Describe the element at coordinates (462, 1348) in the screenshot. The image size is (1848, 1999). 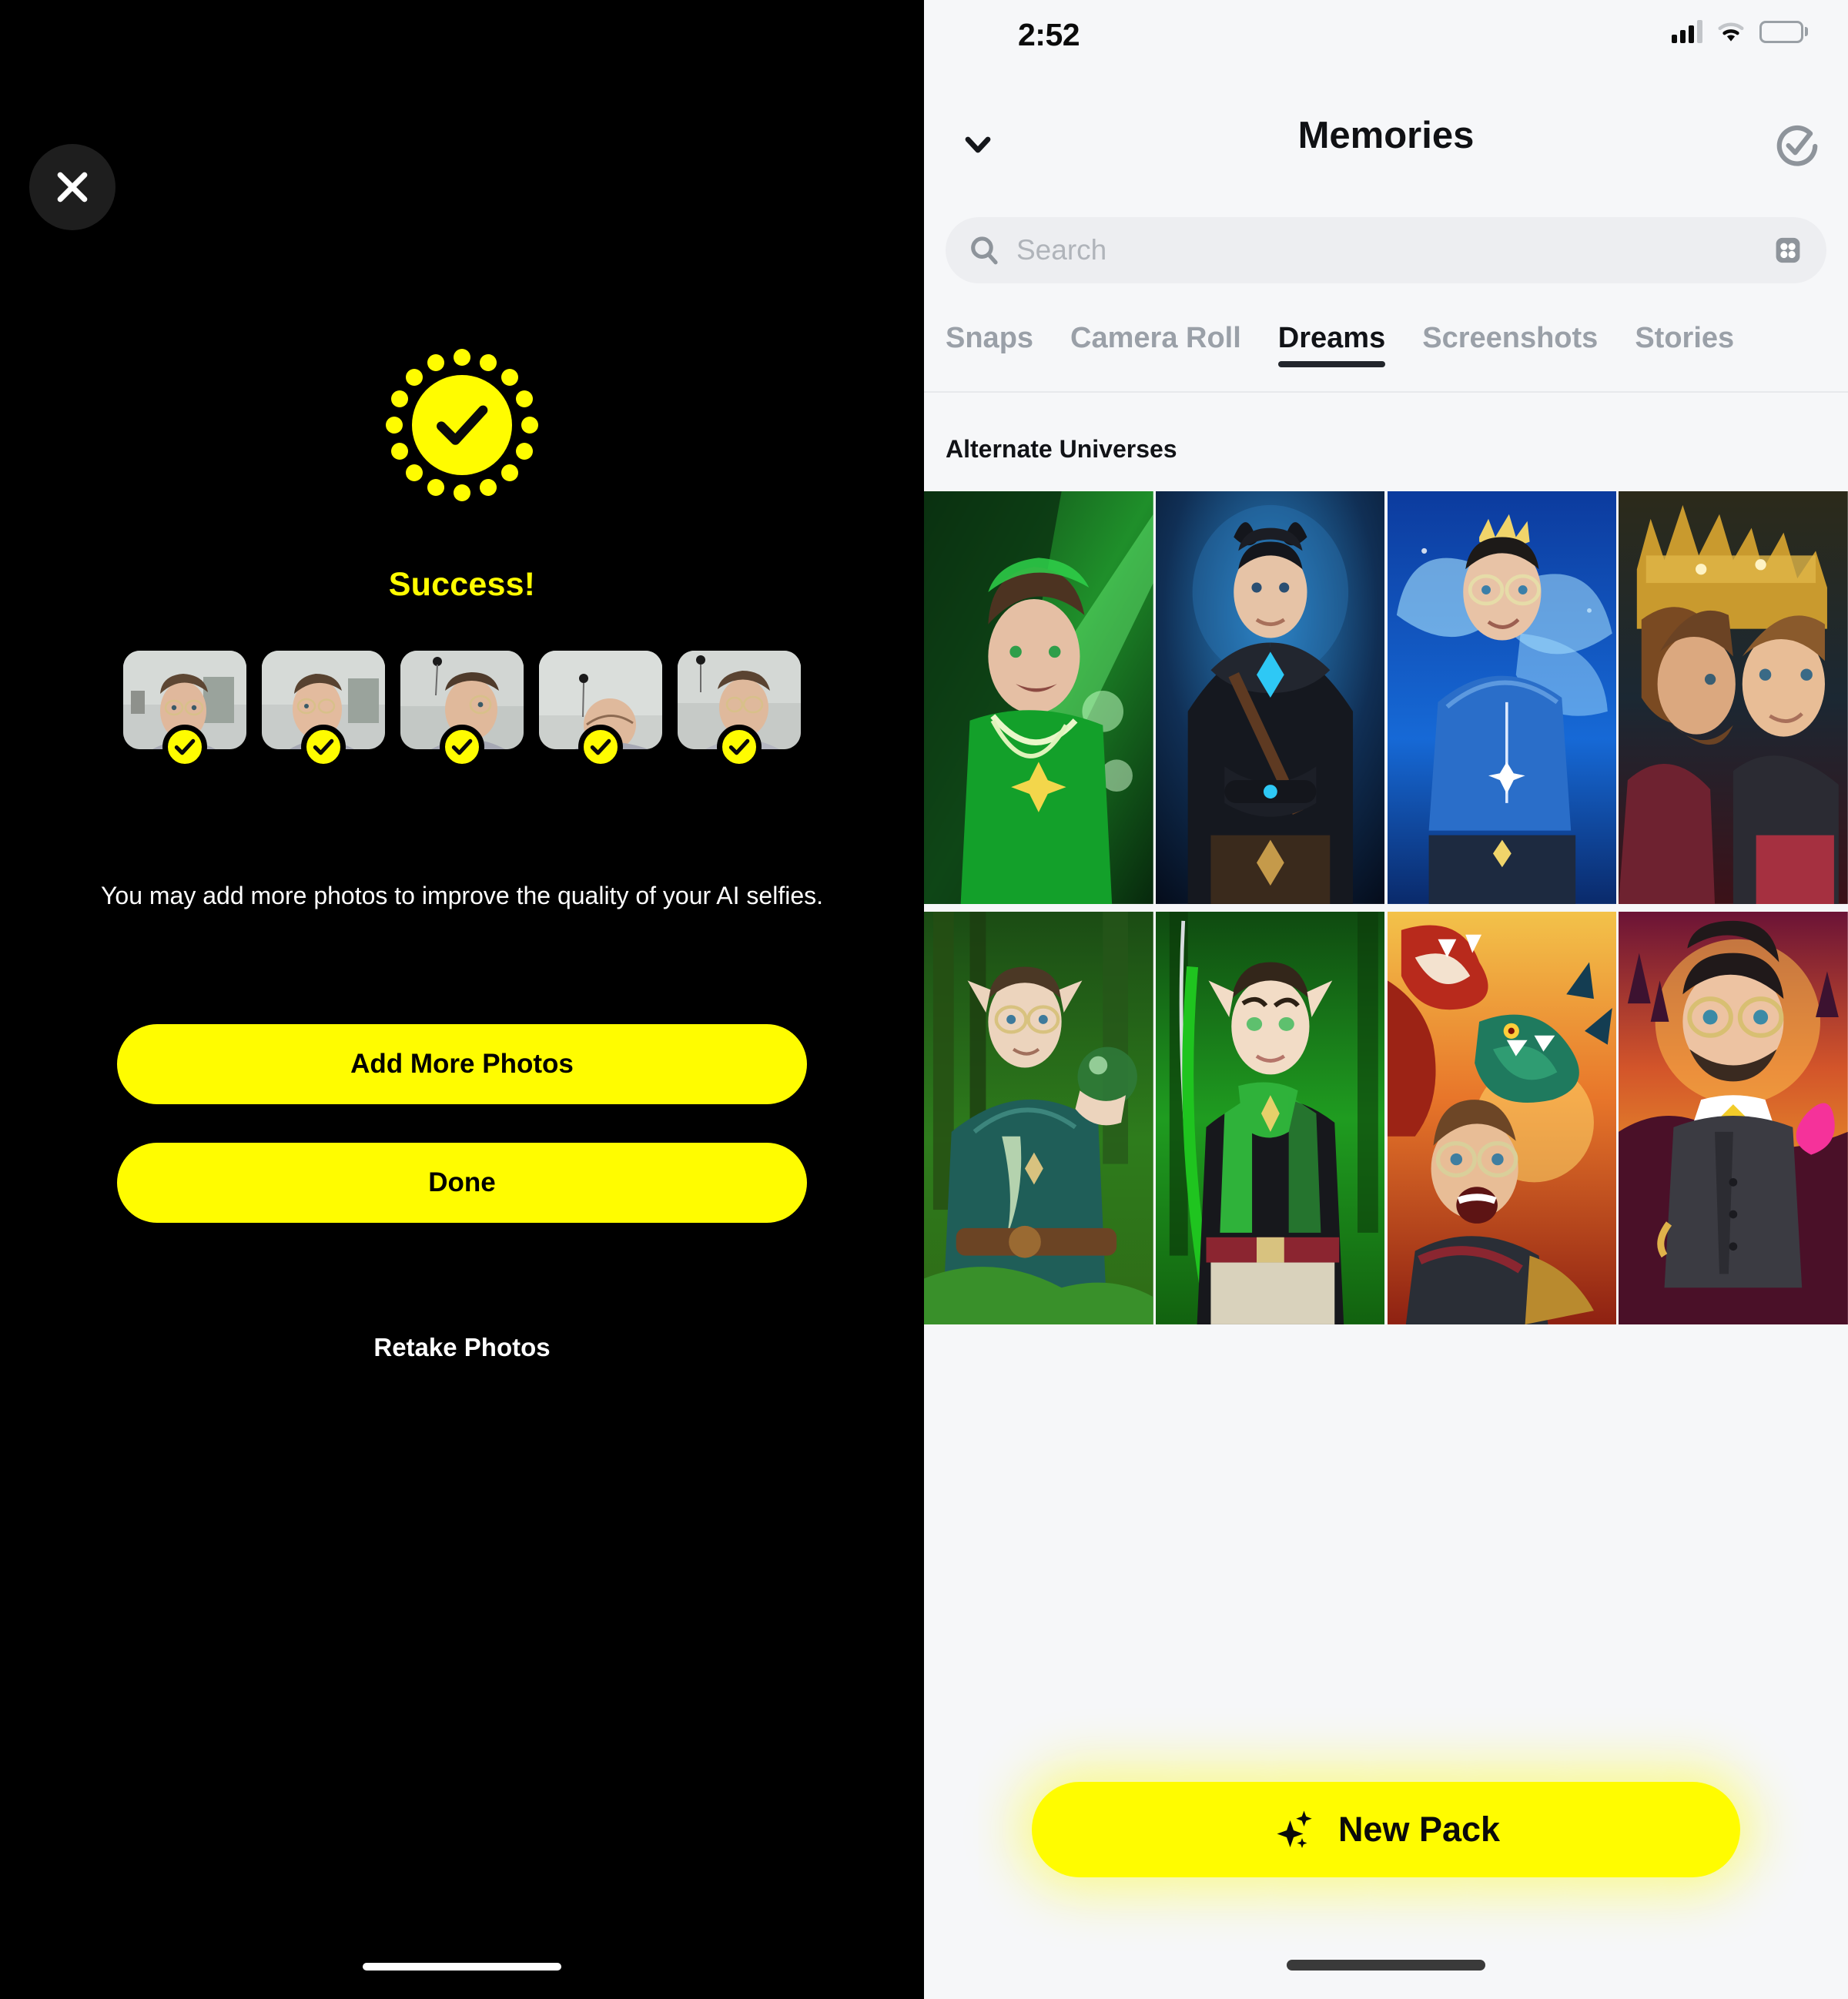
I see `retake-photos-button: Retake Photos` at that location.